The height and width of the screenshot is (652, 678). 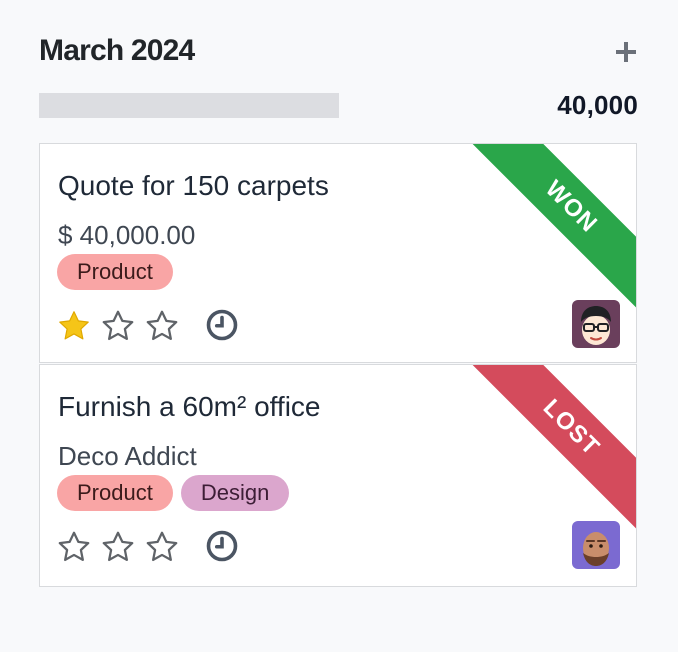 I want to click on card-title: Furnish a 60m² office, so click(x=189, y=406).